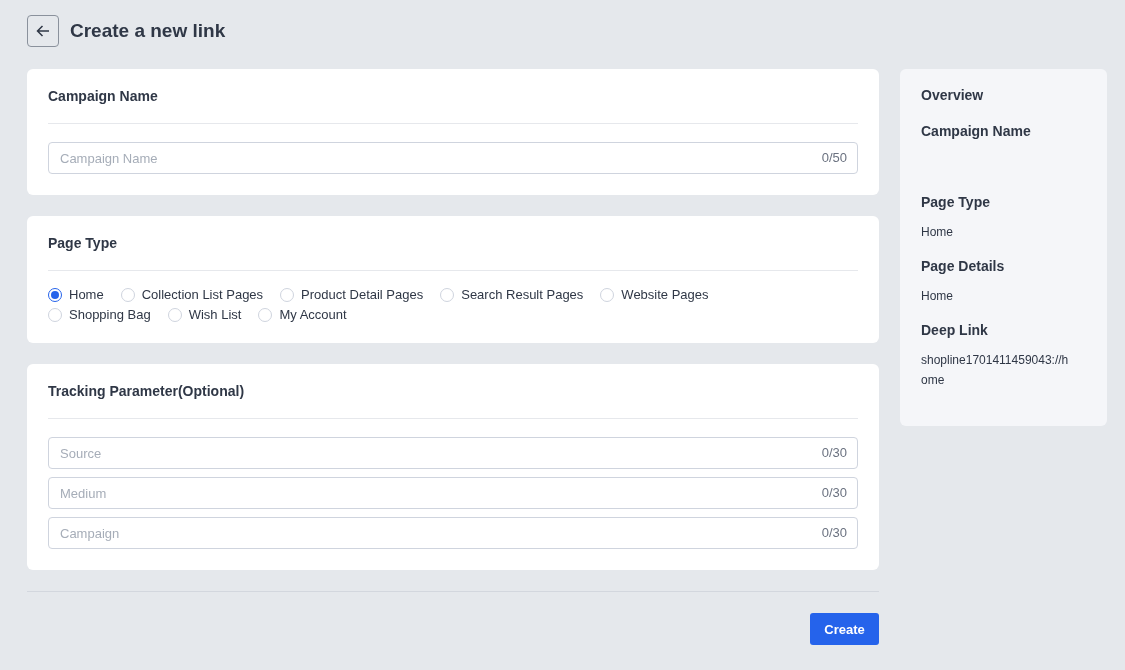  What do you see at coordinates (192, 294) in the screenshot?
I see `radio-option: Collection List Pages` at bounding box center [192, 294].